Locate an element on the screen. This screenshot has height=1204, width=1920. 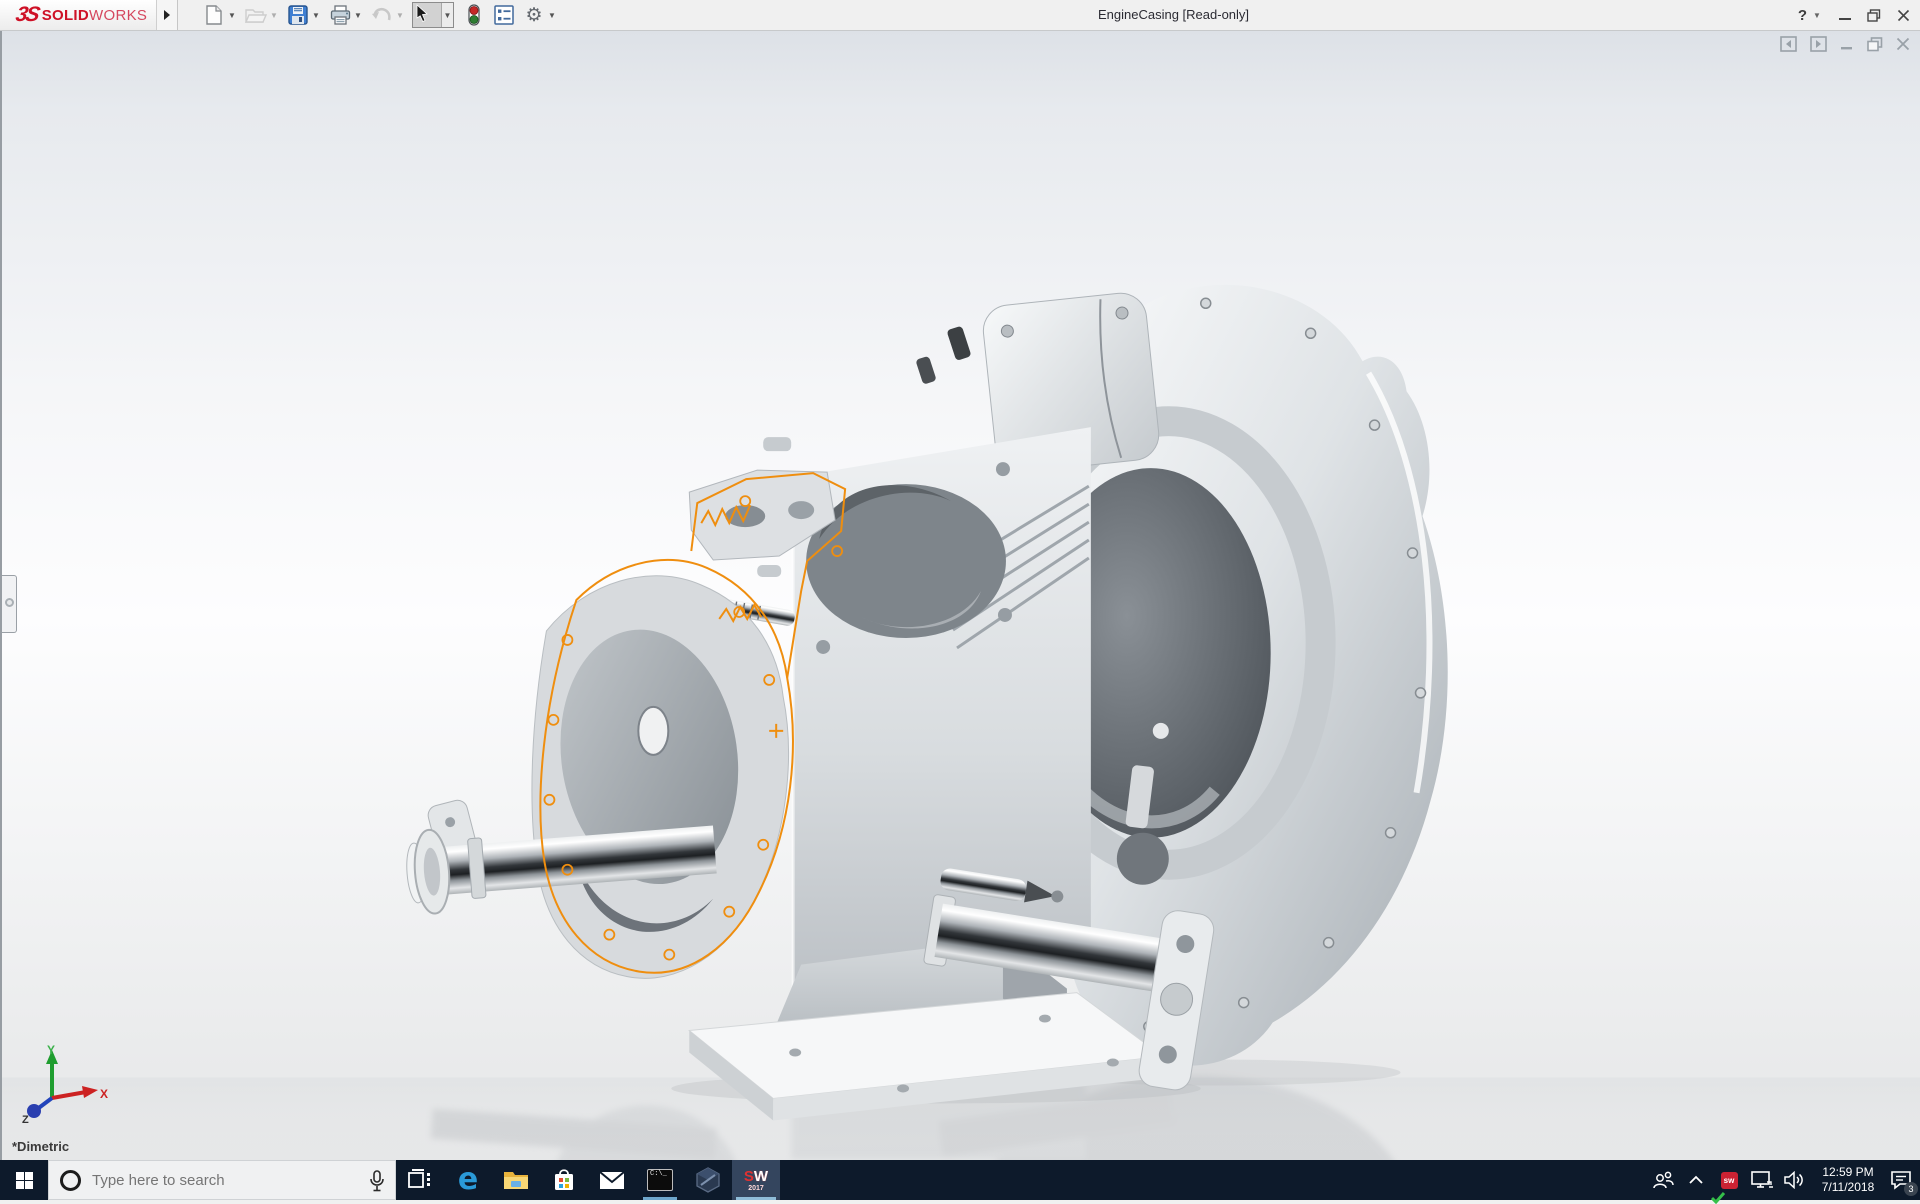
taskbar-search is located at coordinates (222, 1180).